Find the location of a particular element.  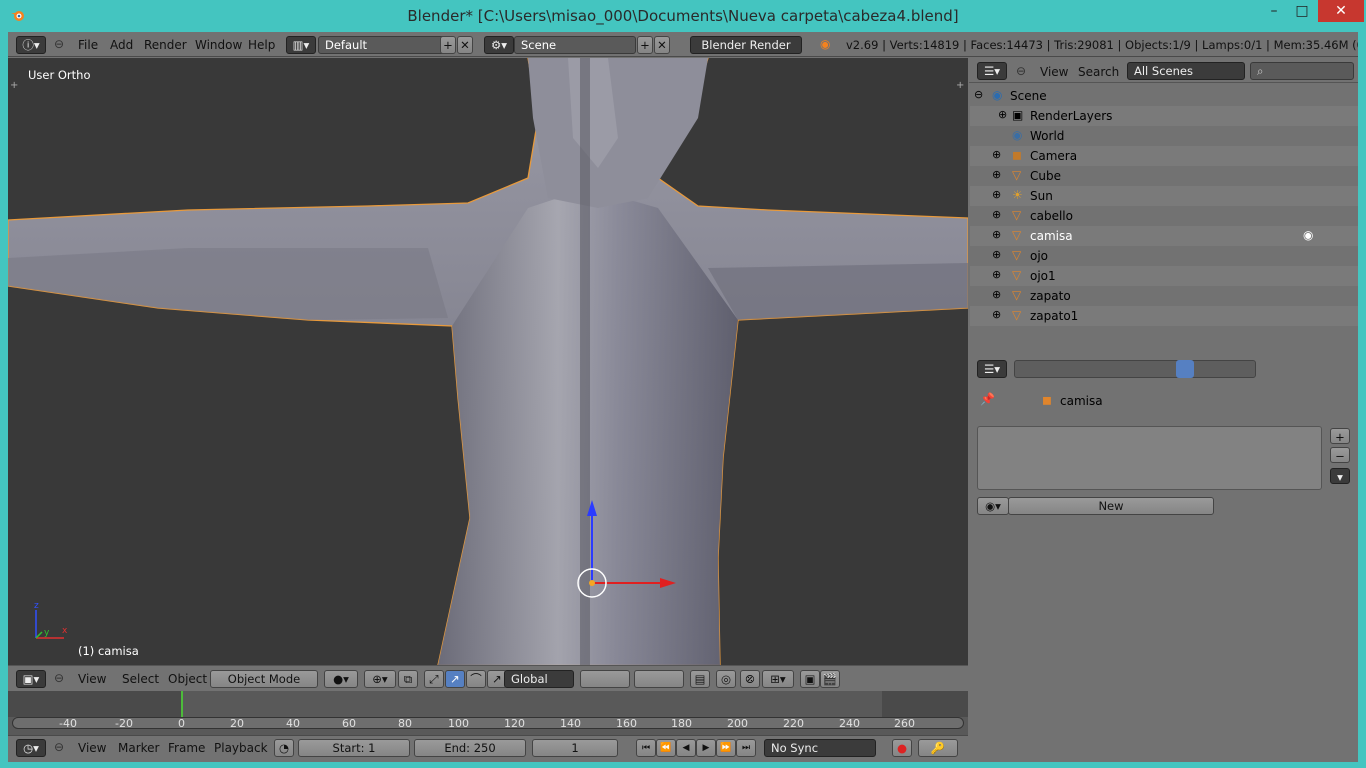

jump-keyframe-forward-button: ⏩ is located at coordinates (726, 748).